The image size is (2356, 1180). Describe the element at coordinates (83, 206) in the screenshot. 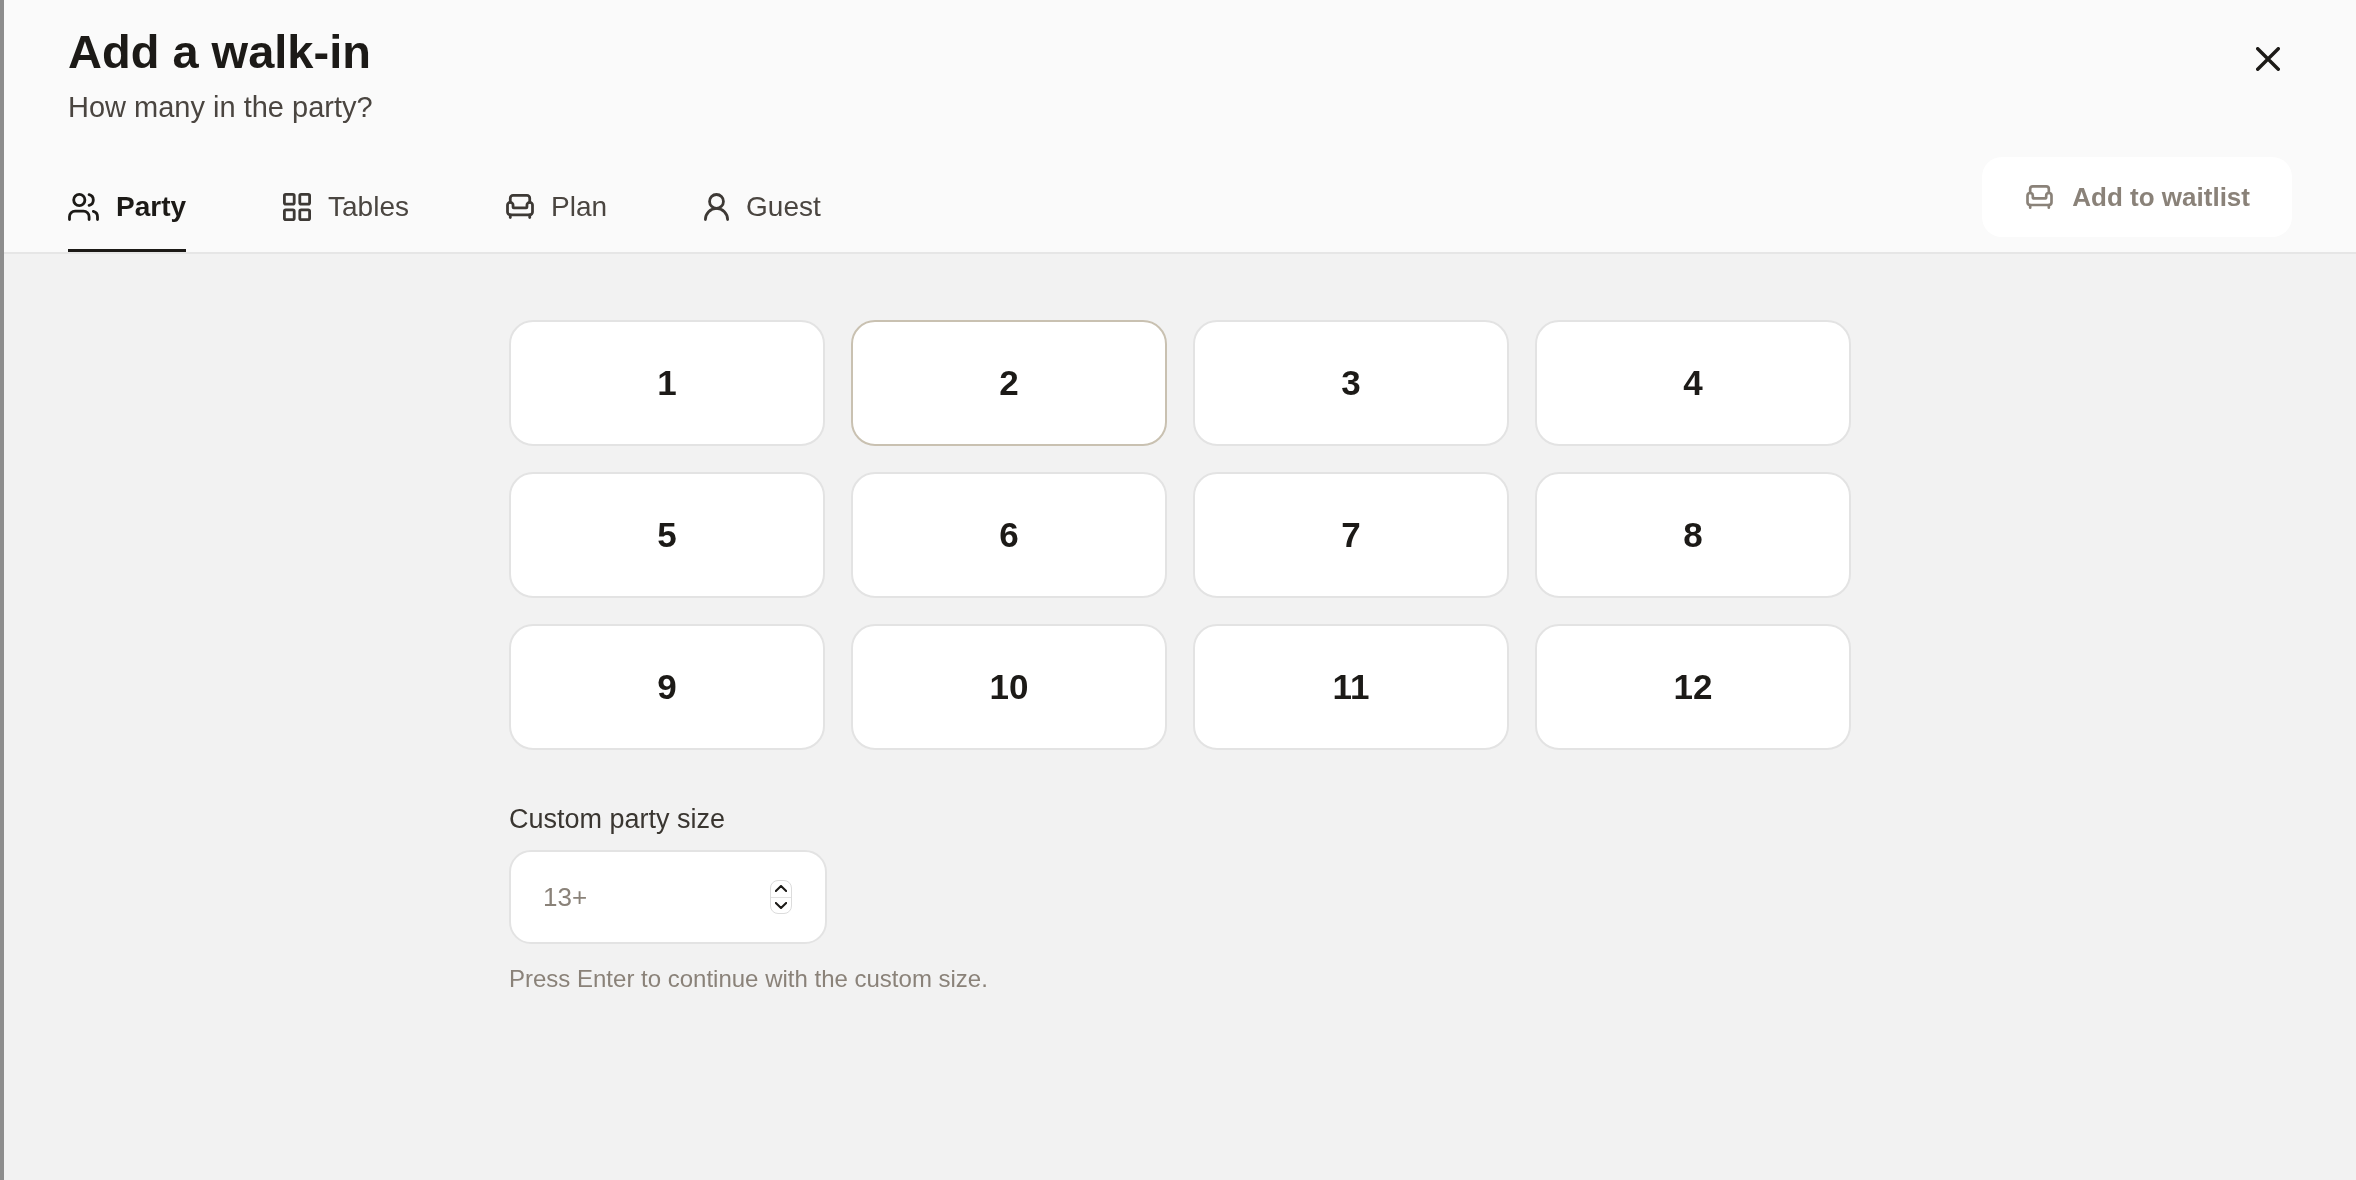

I see `users-icon` at that location.